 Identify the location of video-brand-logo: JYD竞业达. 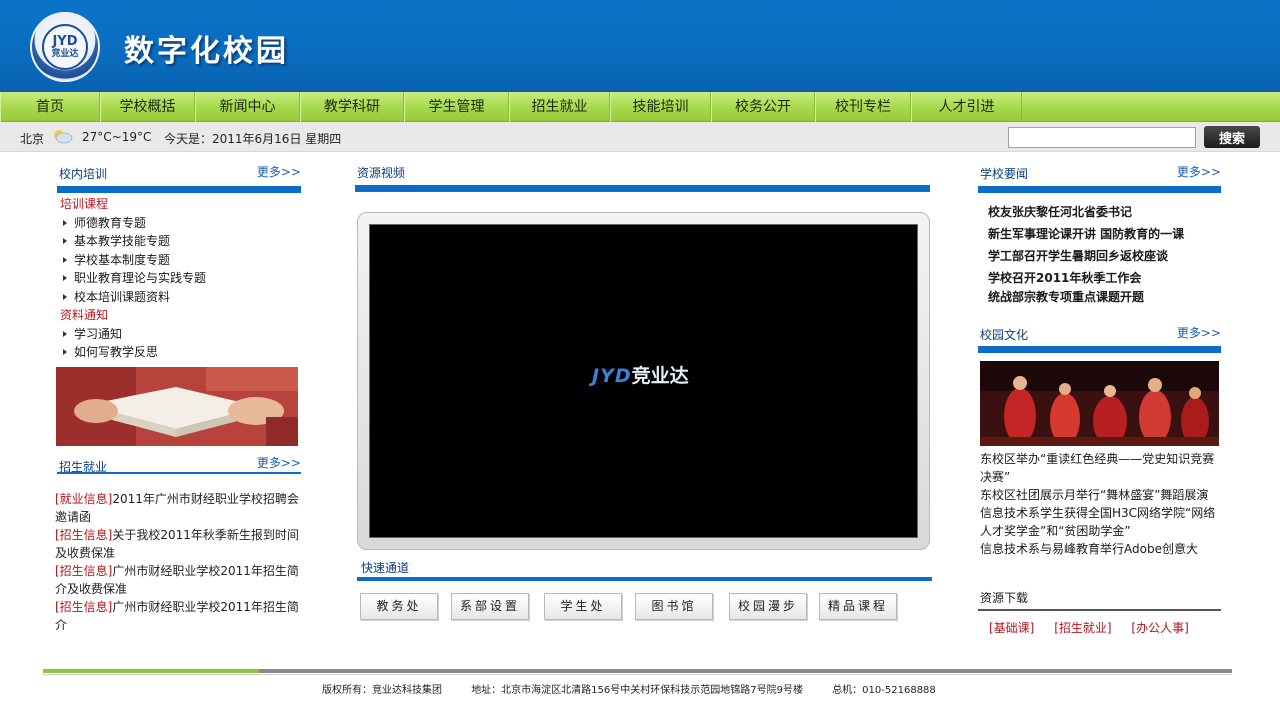
(640, 374).